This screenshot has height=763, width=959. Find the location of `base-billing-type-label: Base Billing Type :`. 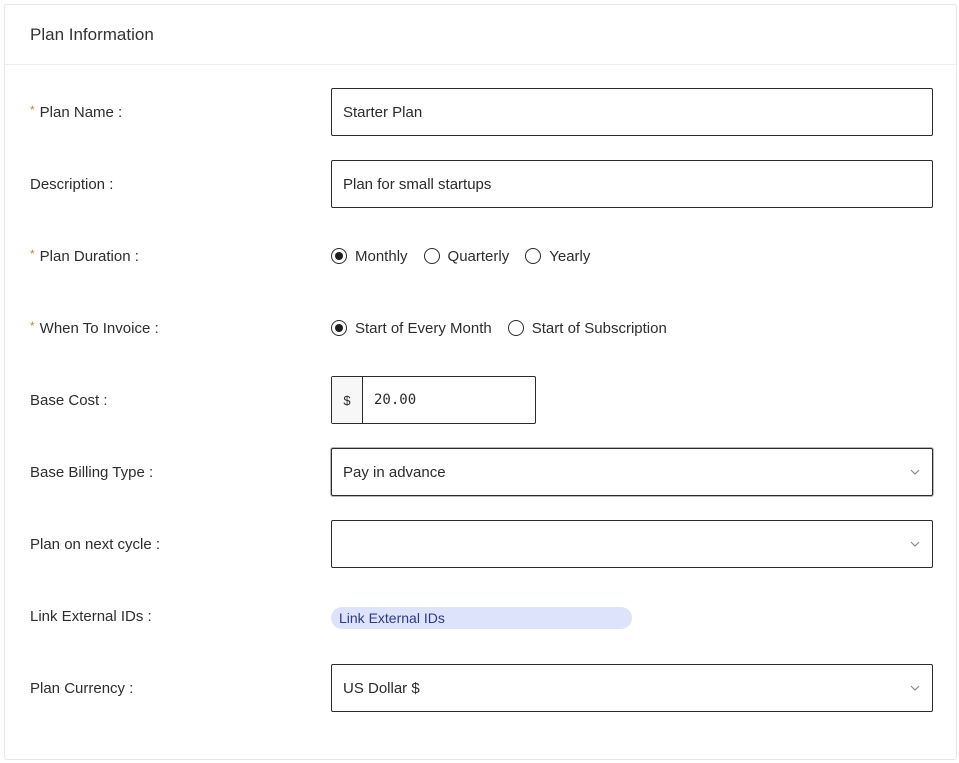

base-billing-type-label: Base Billing Type : is located at coordinates (92, 472).